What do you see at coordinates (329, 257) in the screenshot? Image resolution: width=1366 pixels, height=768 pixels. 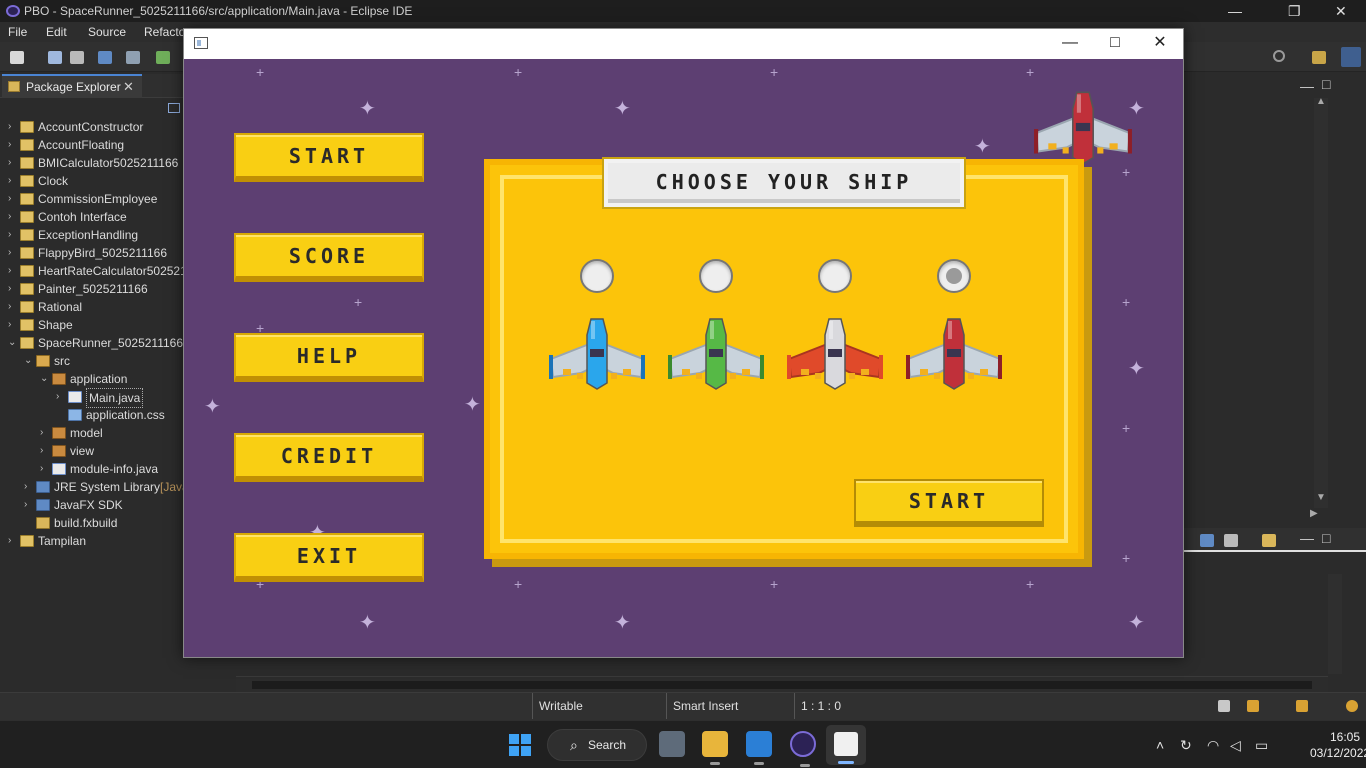 I see `score-menu-button: SCORE` at bounding box center [329, 257].